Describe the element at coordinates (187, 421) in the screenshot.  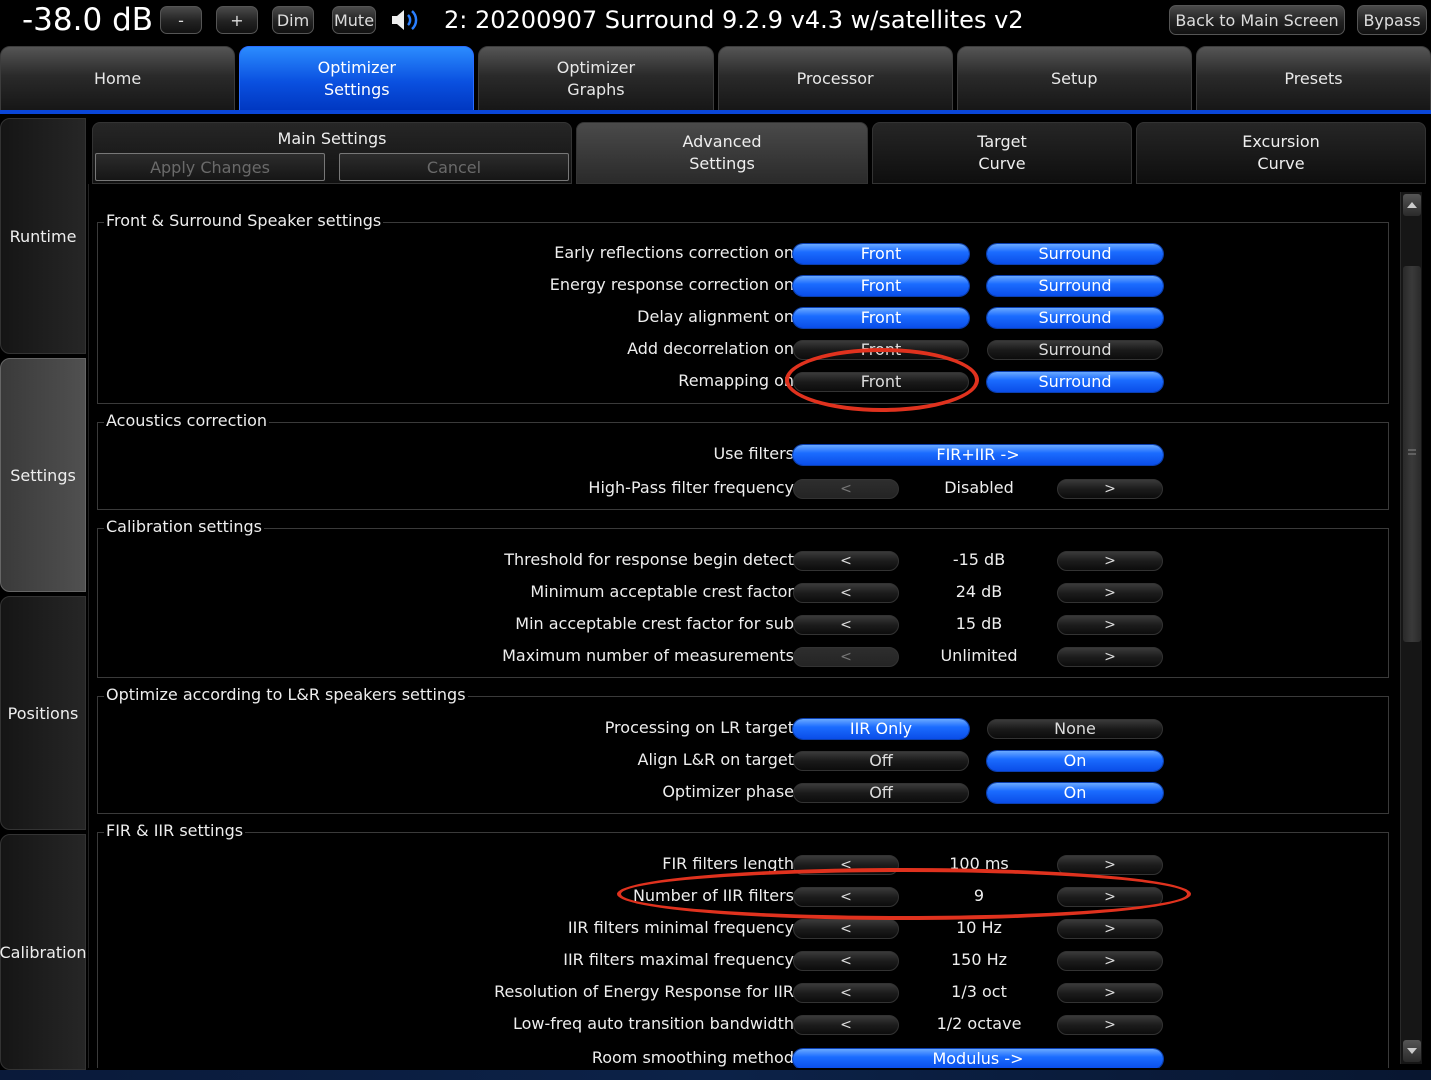
I see `group-title: Acoustics correction` at that location.